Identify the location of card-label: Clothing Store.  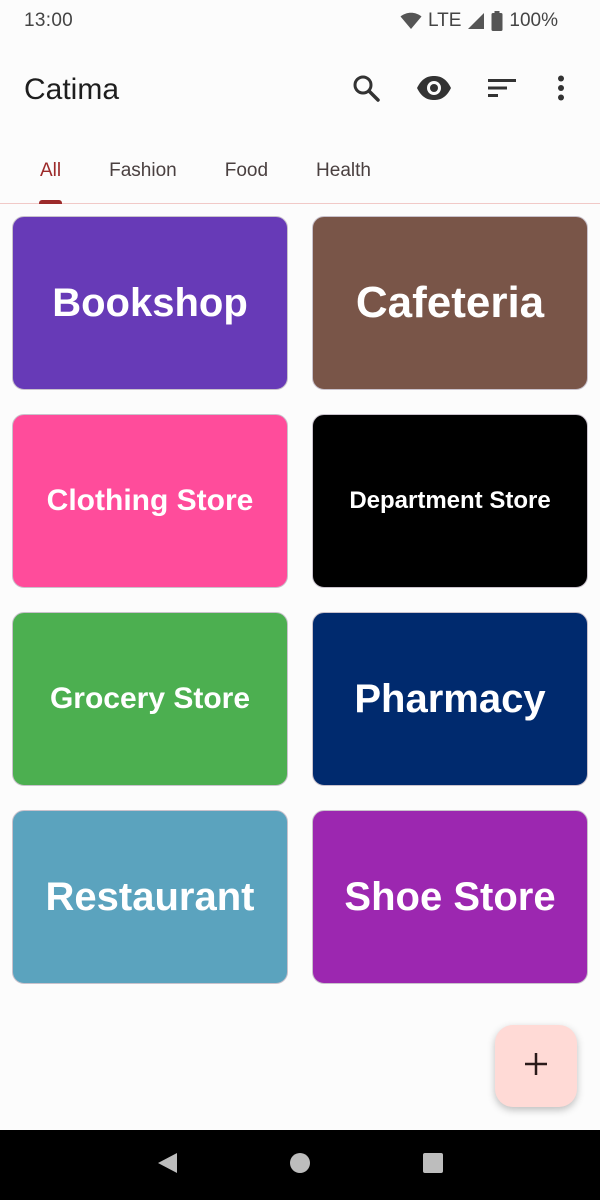
(150, 500).